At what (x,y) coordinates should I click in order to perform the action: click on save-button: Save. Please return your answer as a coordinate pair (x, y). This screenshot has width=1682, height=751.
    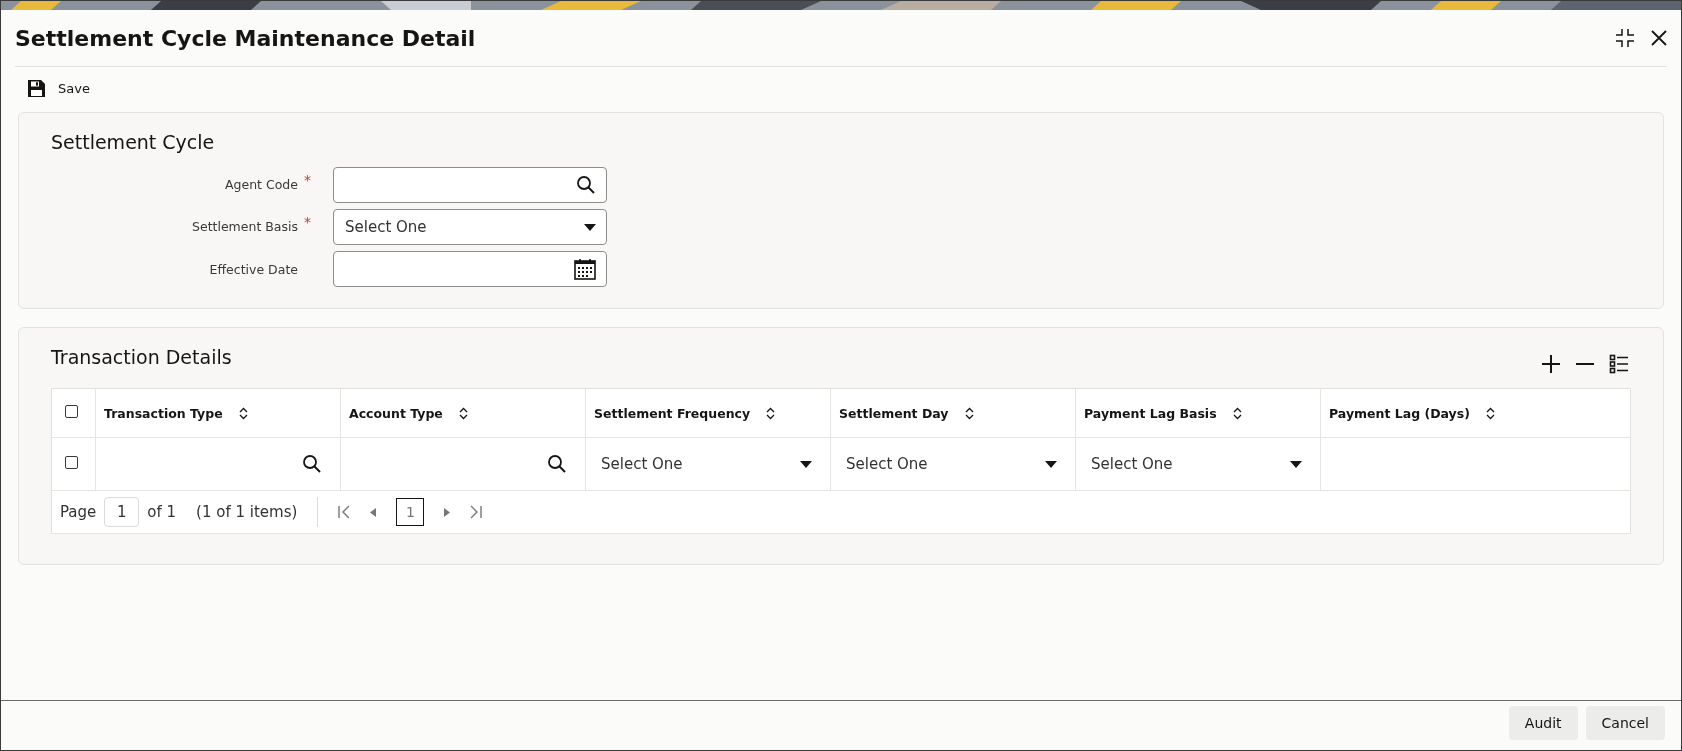
    Looking at the image, I should click on (58, 88).